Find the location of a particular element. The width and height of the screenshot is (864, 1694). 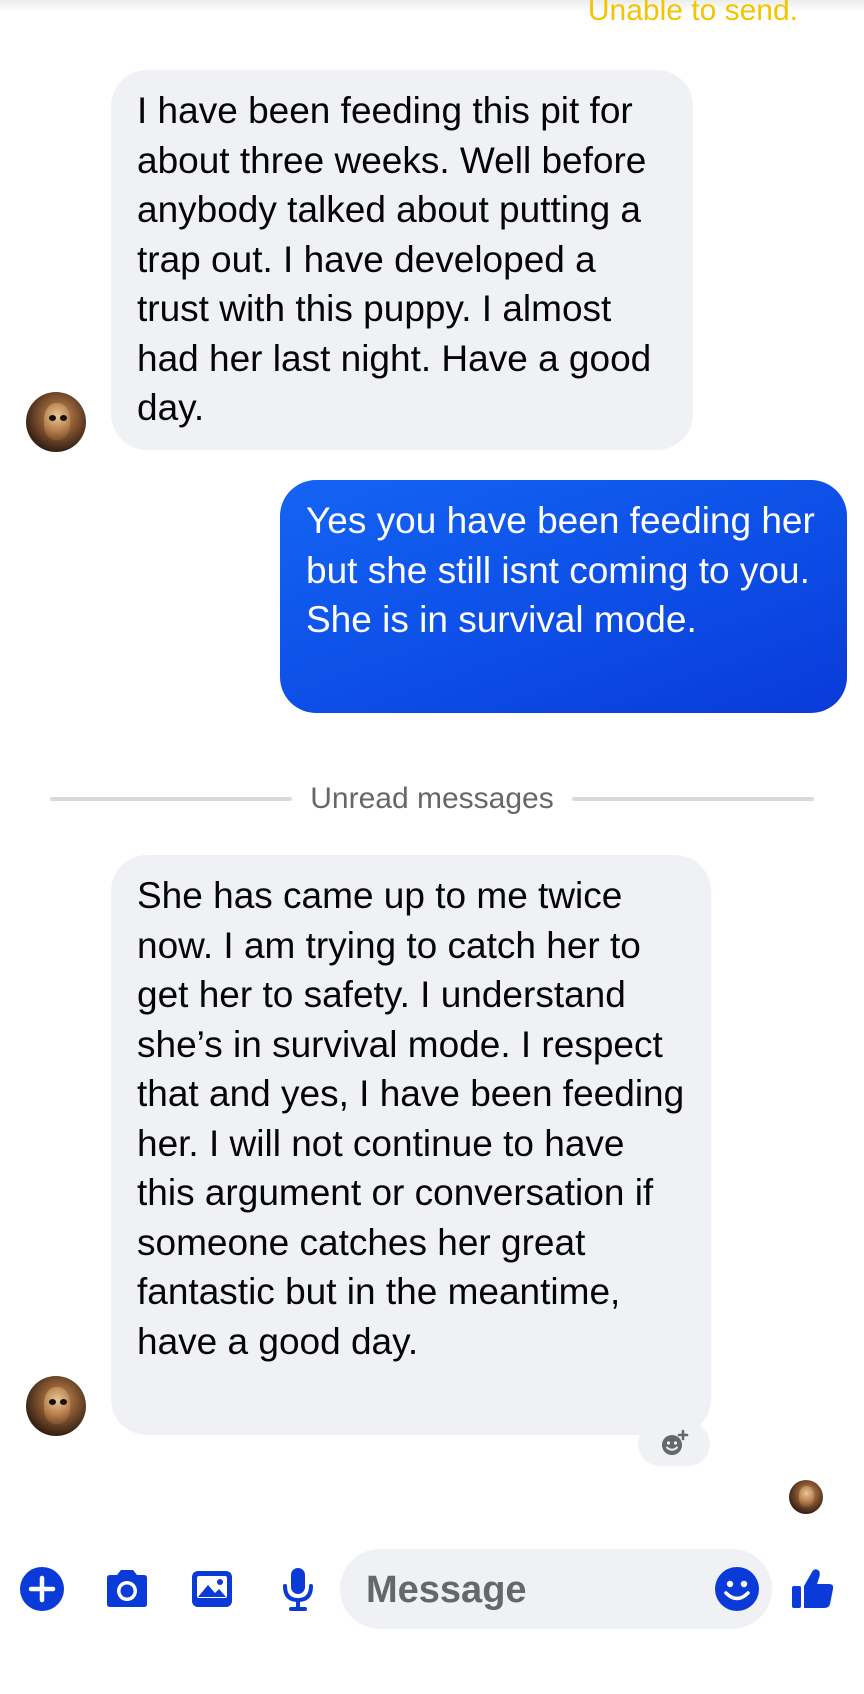

camera-button is located at coordinates (127, 1589).